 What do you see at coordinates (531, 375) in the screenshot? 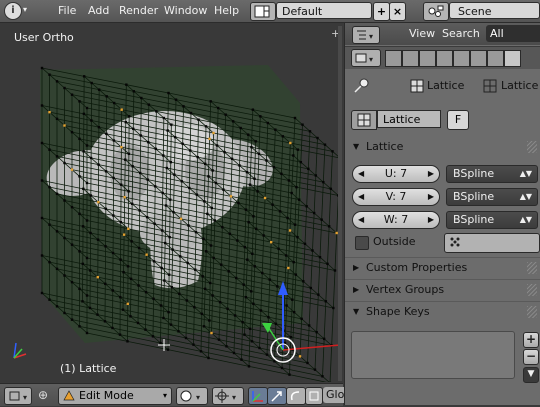
I see `shape-key-specials-button: ▼` at bounding box center [531, 375].